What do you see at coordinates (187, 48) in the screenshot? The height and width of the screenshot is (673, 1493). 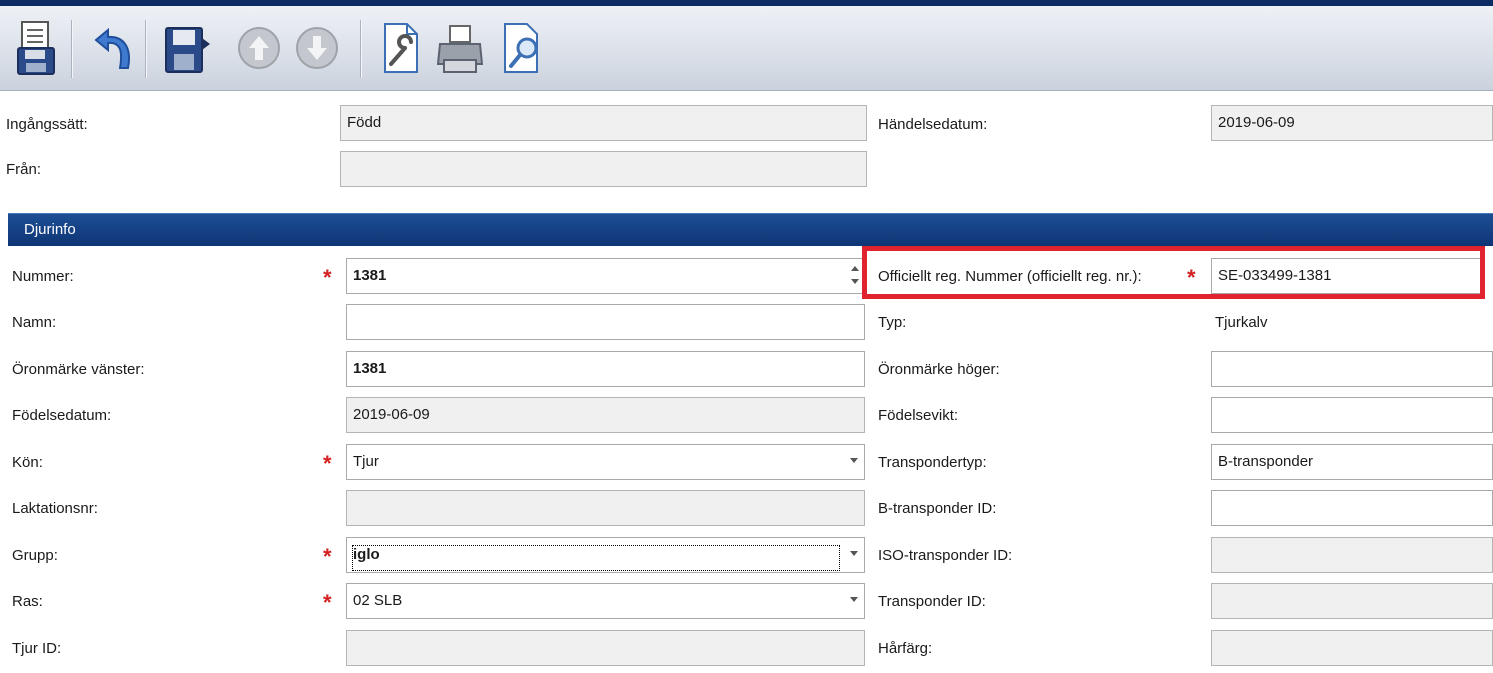 I see `save-next-icon` at bounding box center [187, 48].